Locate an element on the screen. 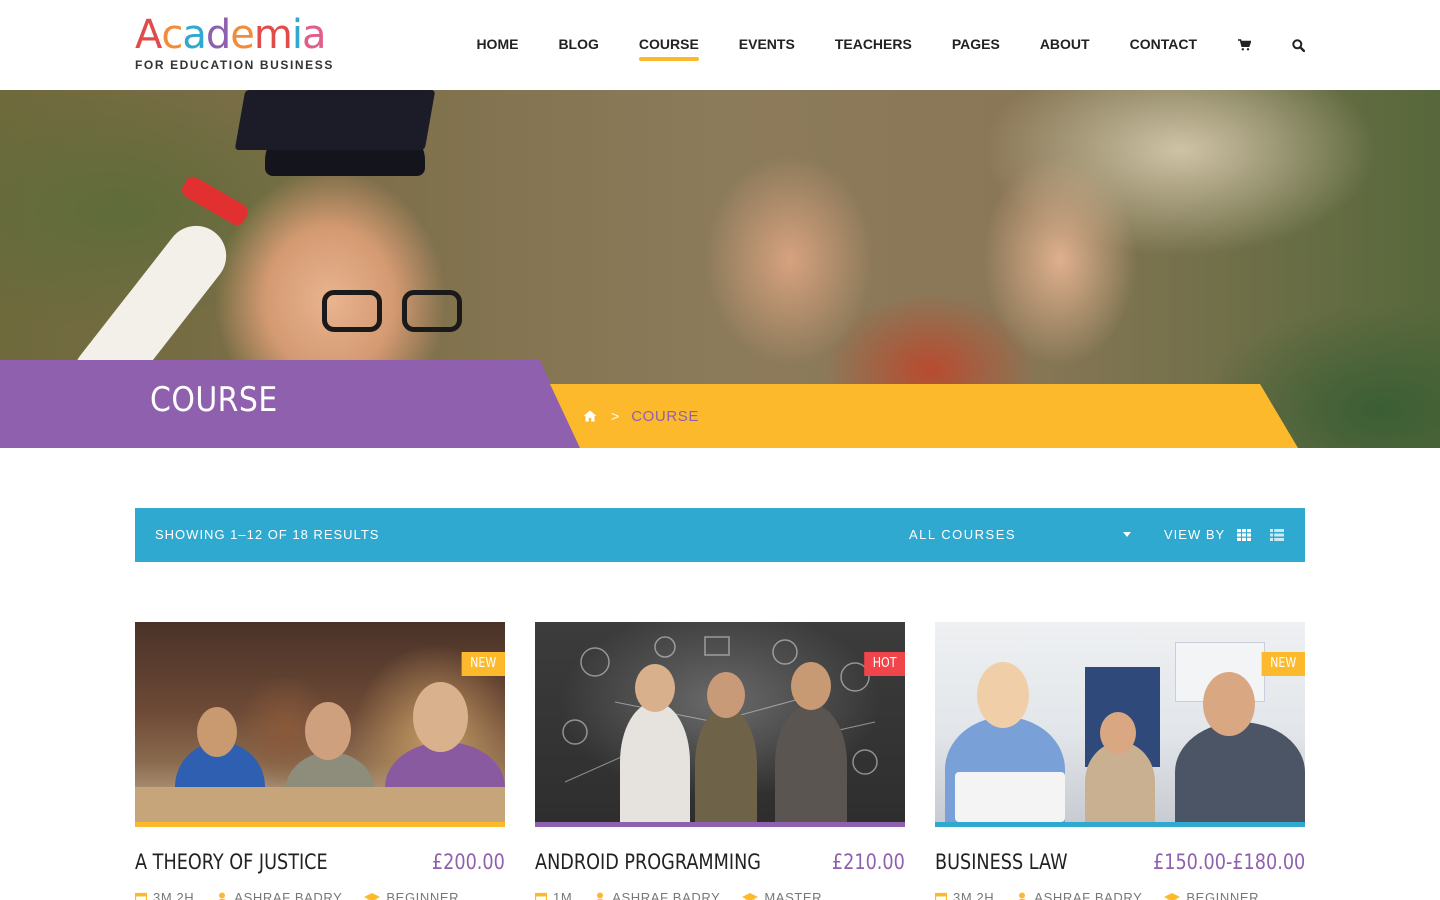 The width and height of the screenshot is (1440, 900). logo-tagline: FOR EDUCATION BUSINESS is located at coordinates (234, 65).